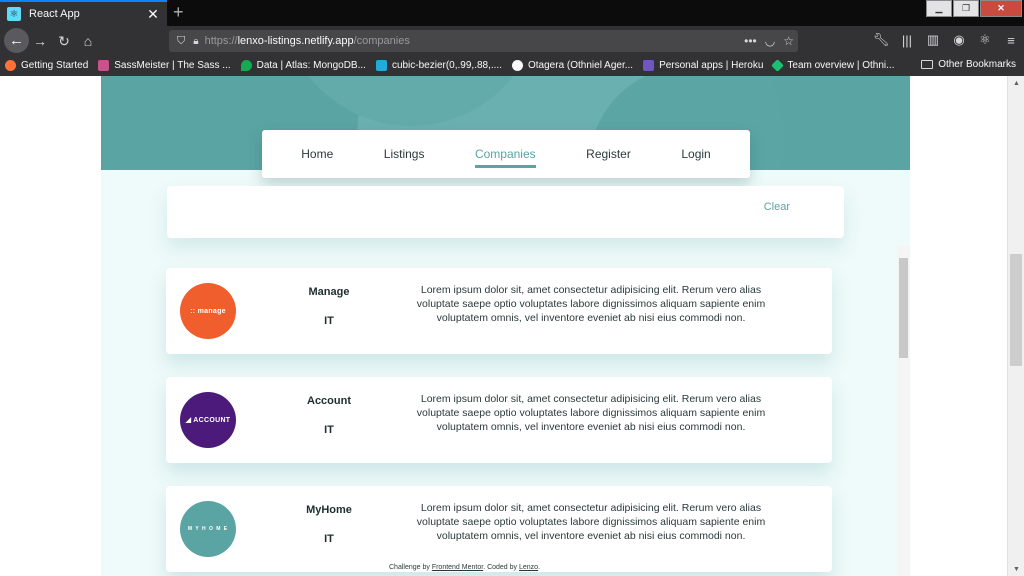  What do you see at coordinates (64, 41) in the screenshot?
I see `reload-icon: ↻` at bounding box center [64, 41].